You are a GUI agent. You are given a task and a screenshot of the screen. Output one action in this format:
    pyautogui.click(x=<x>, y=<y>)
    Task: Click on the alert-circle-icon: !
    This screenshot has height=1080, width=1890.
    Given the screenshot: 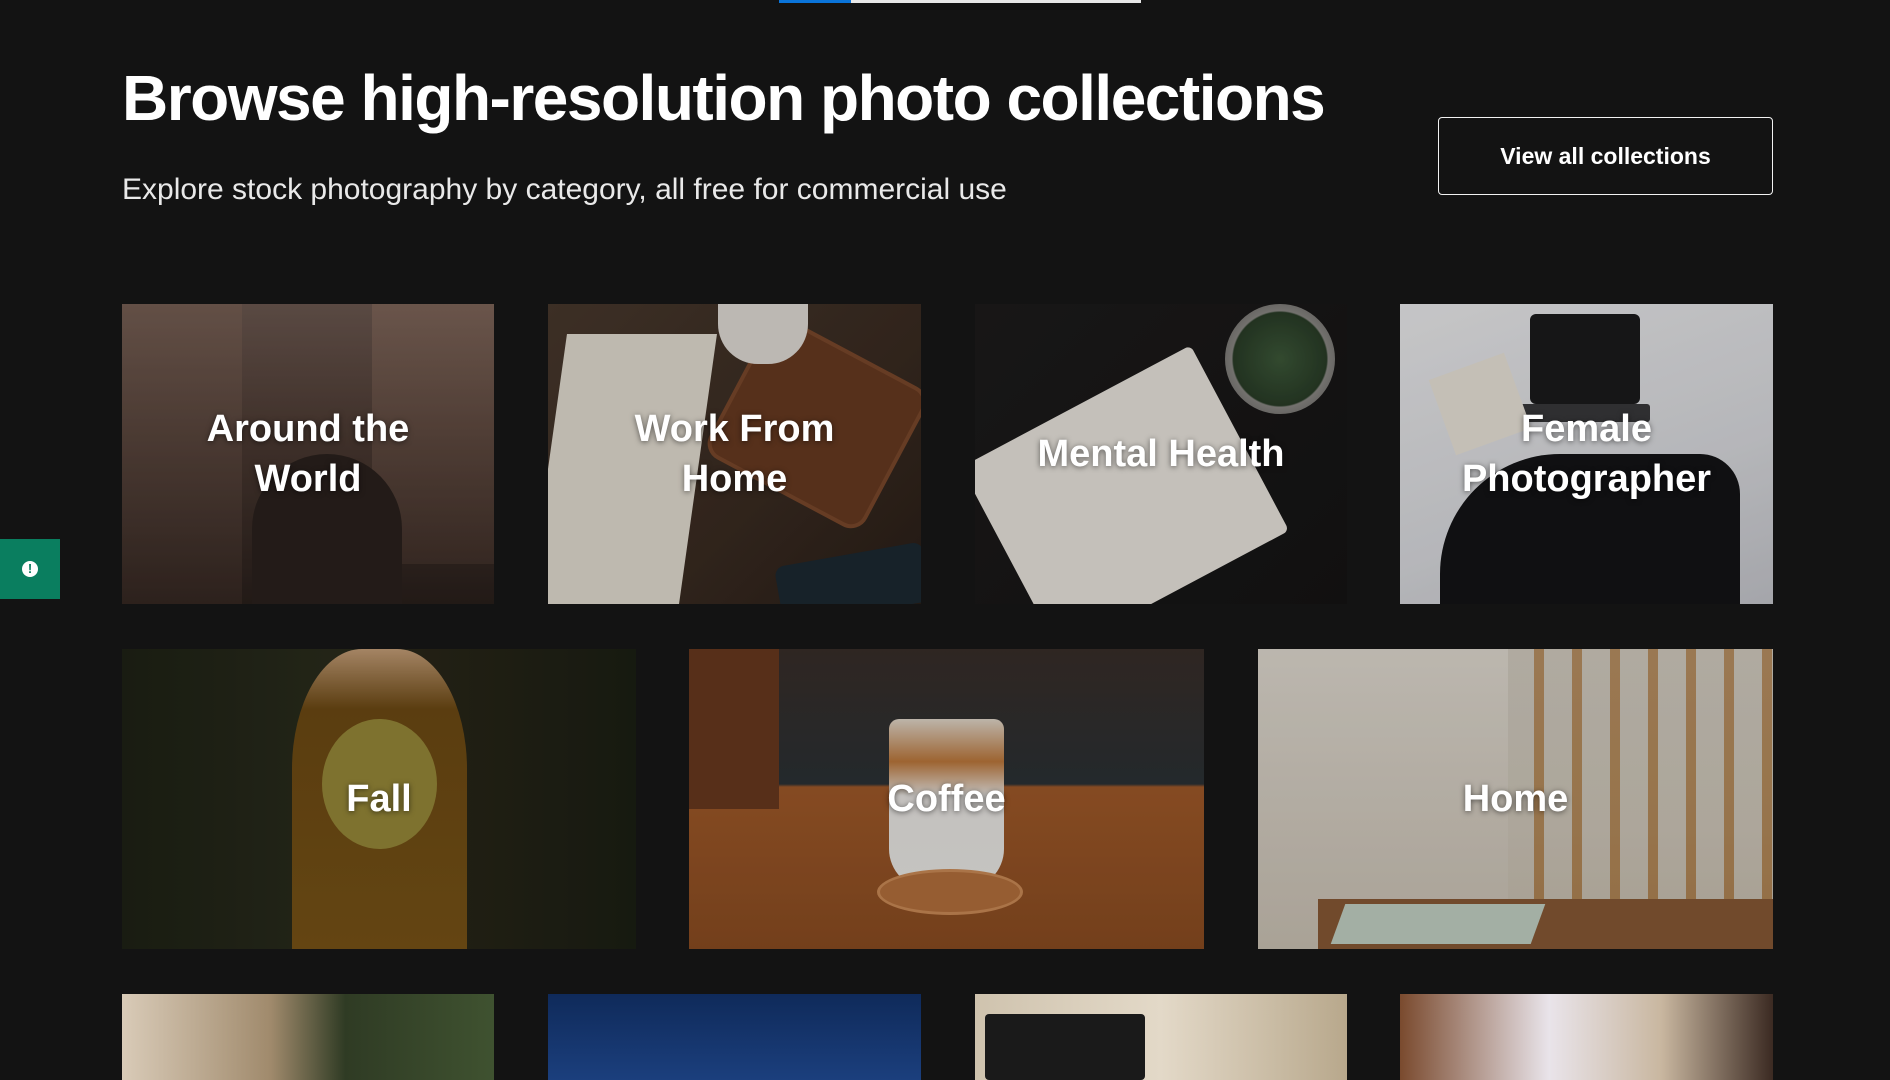 What is the action you would take?
    pyautogui.click(x=30, y=569)
    